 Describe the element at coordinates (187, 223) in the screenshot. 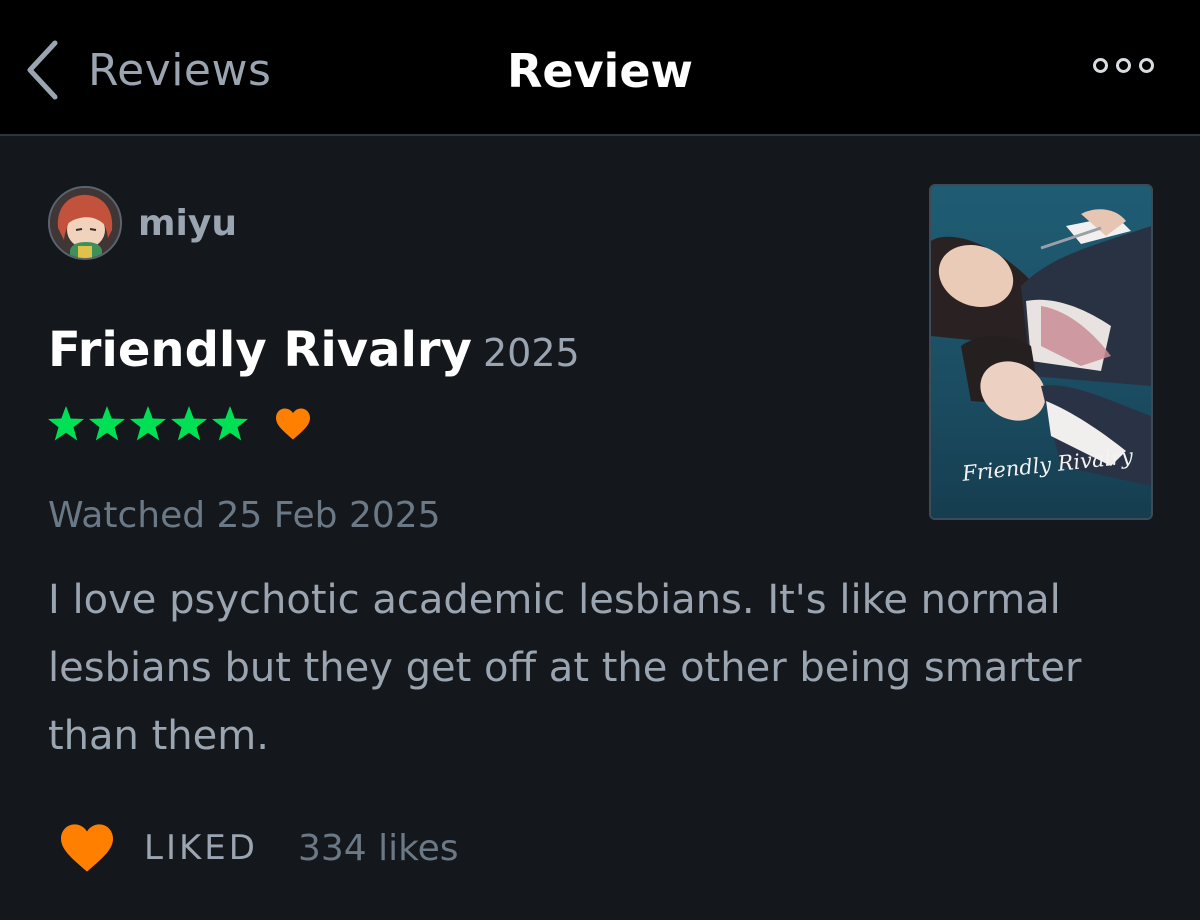

I see `username: miyu` at that location.